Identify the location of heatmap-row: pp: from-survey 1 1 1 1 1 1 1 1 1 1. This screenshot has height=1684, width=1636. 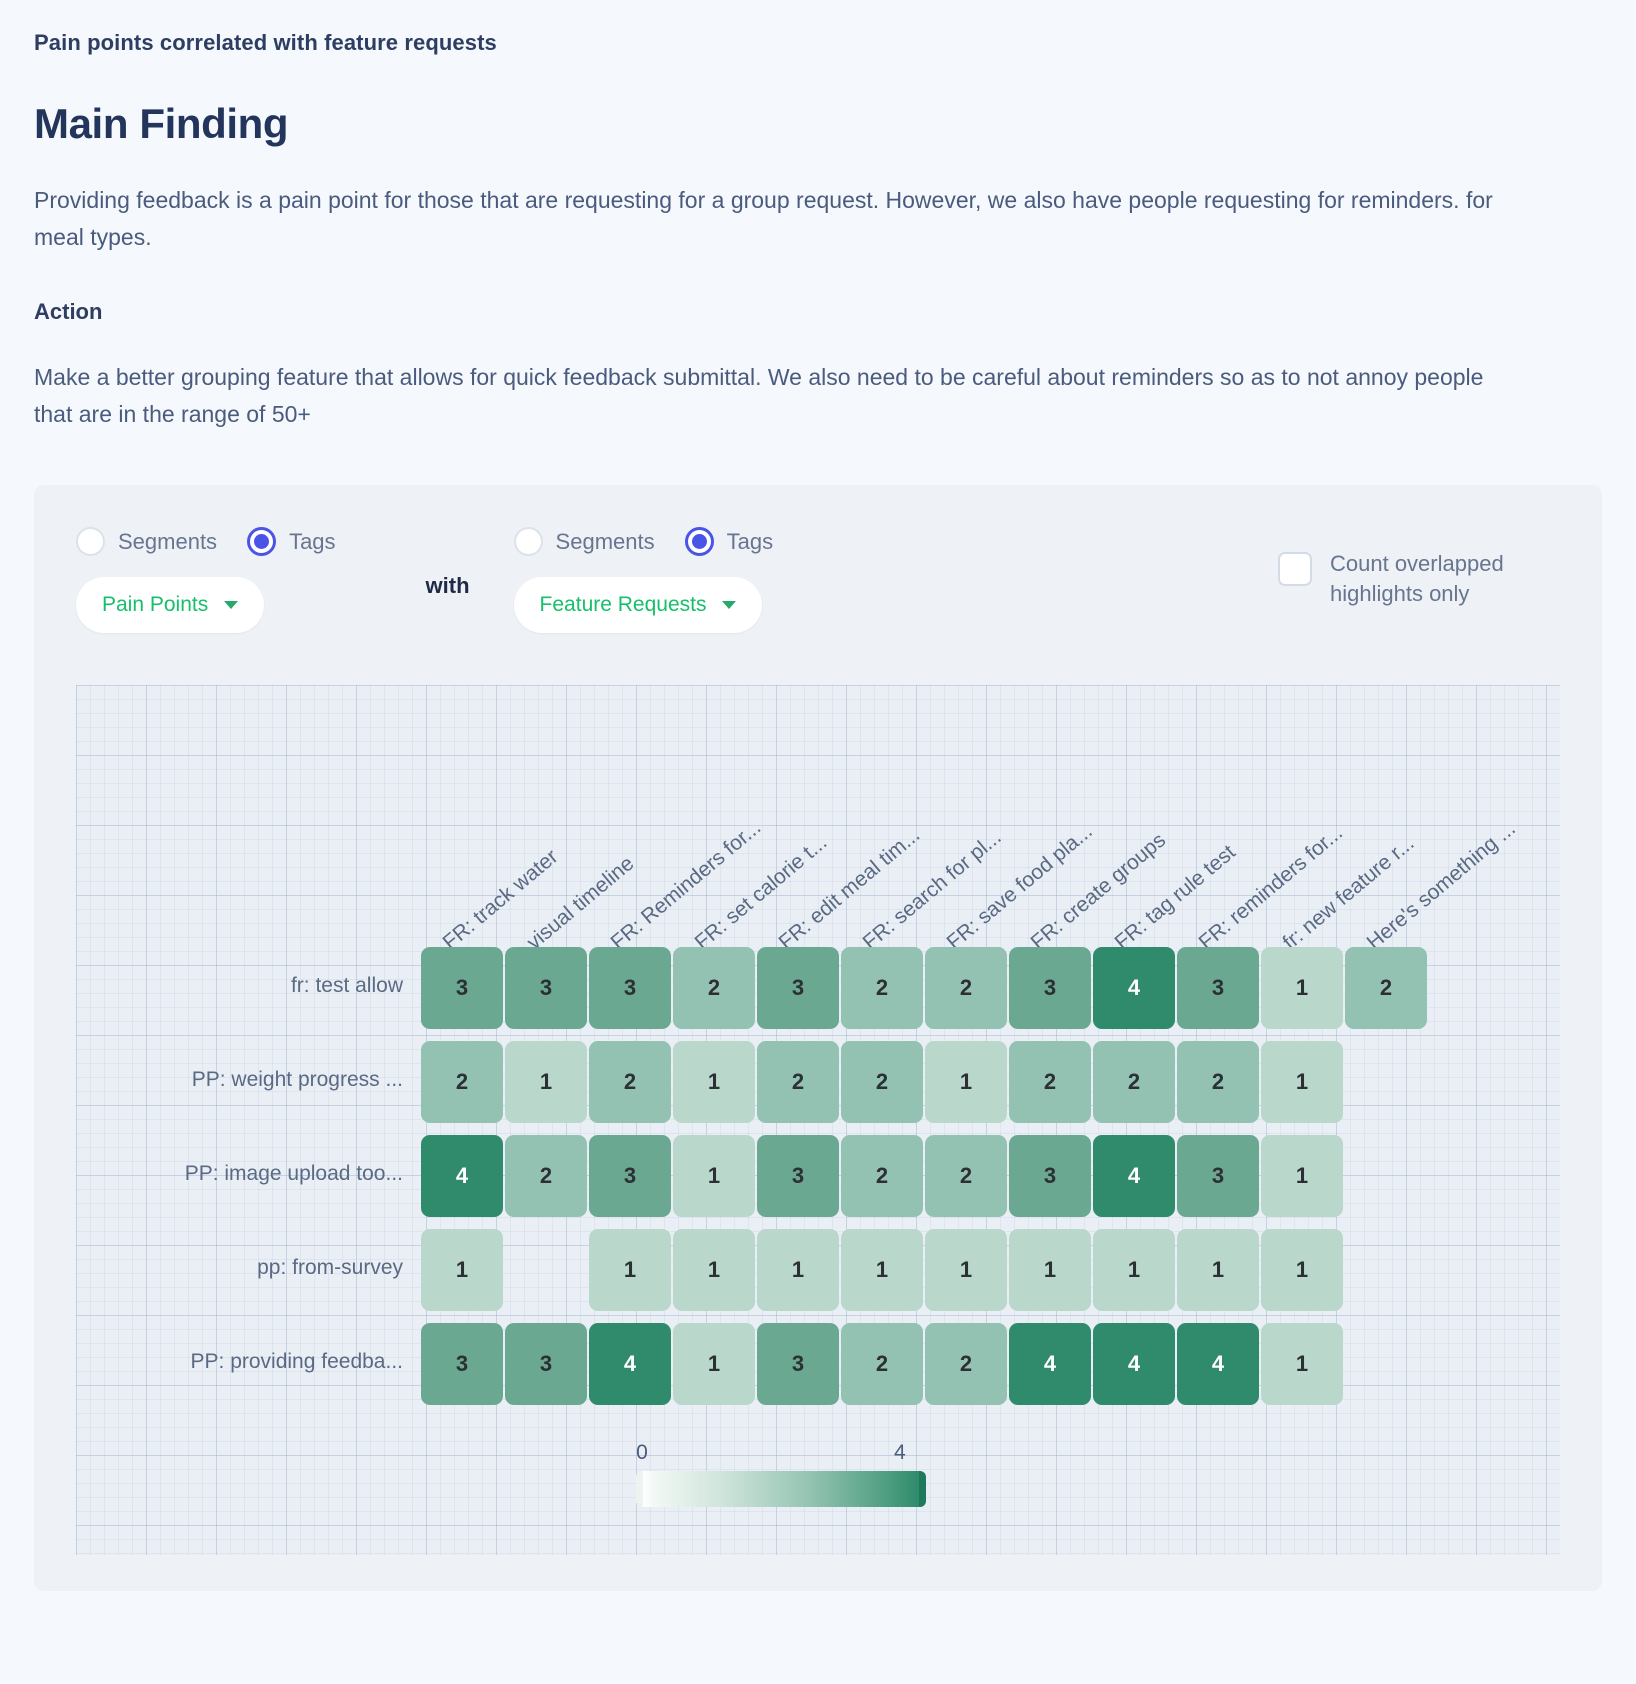
(843, 1270).